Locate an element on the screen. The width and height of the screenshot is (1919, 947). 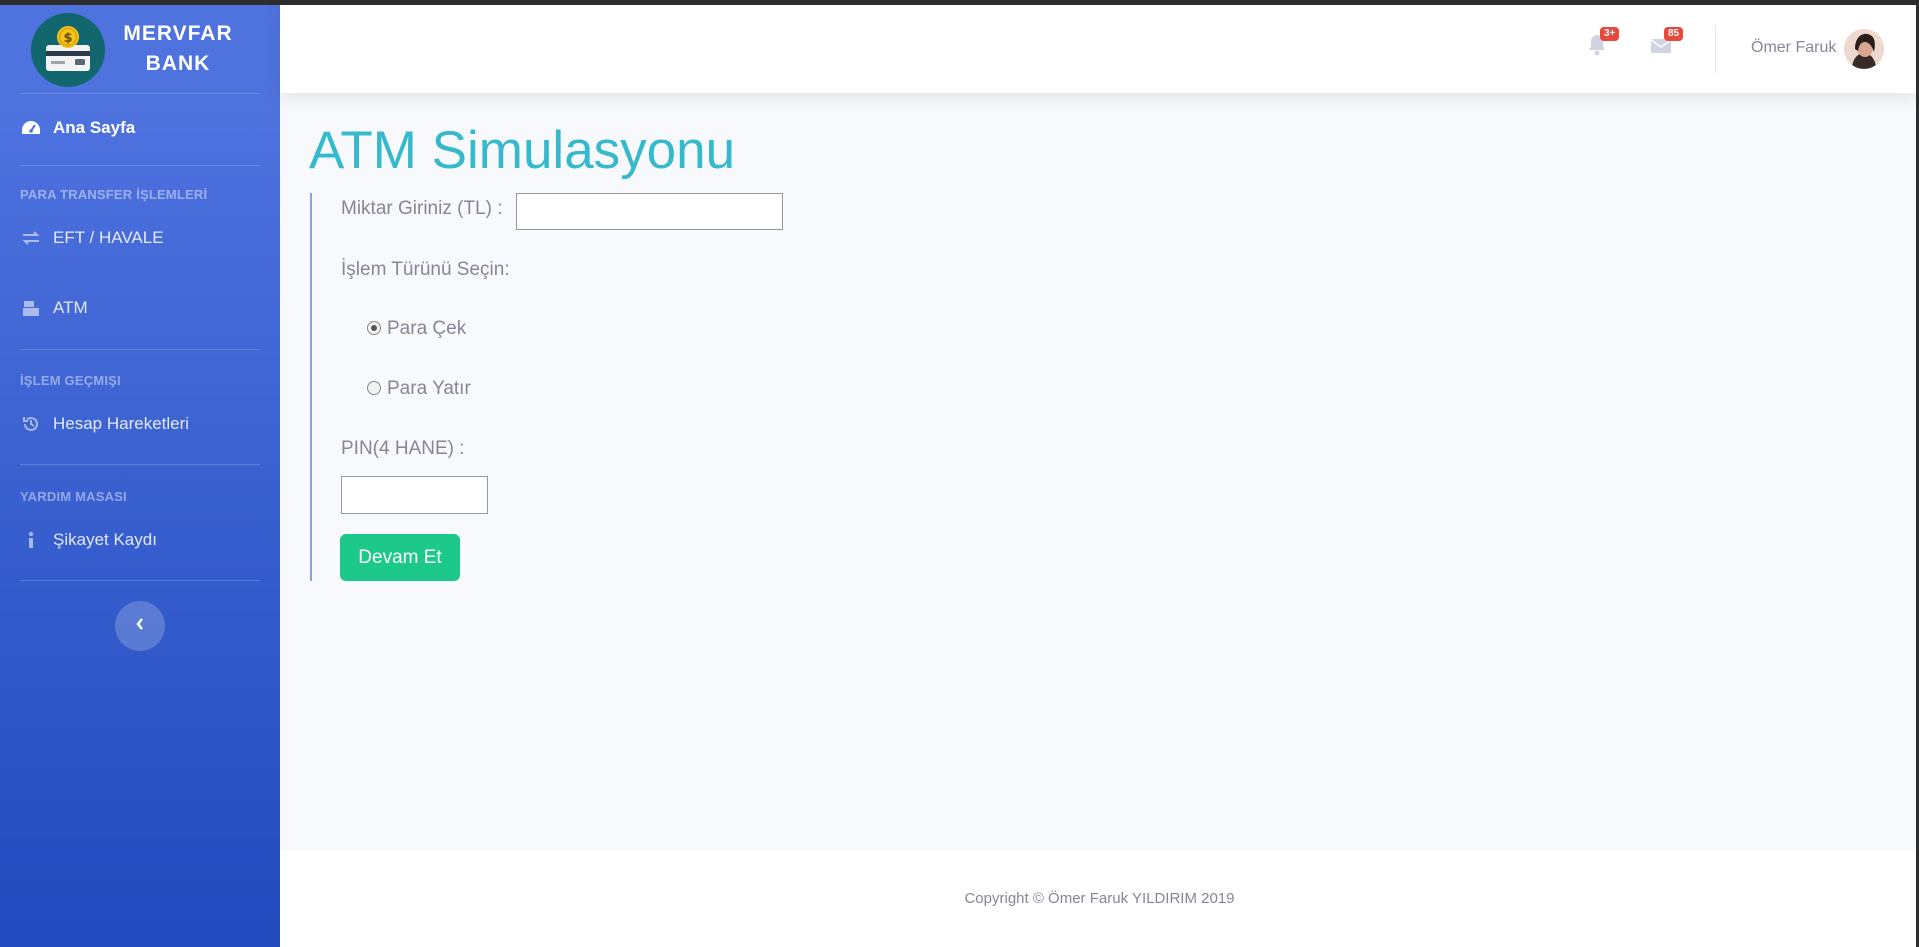
alerts-button: 3+ is located at coordinates (1603, 44).